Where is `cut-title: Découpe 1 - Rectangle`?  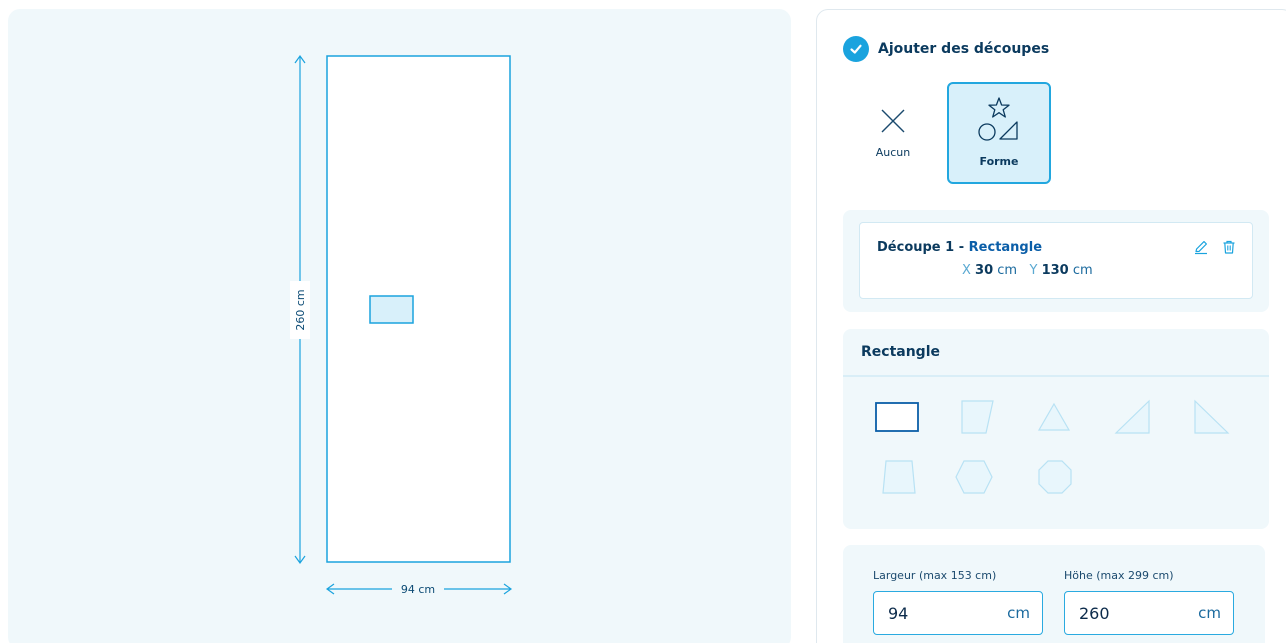
cut-title: Découpe 1 - Rectangle is located at coordinates (959, 247).